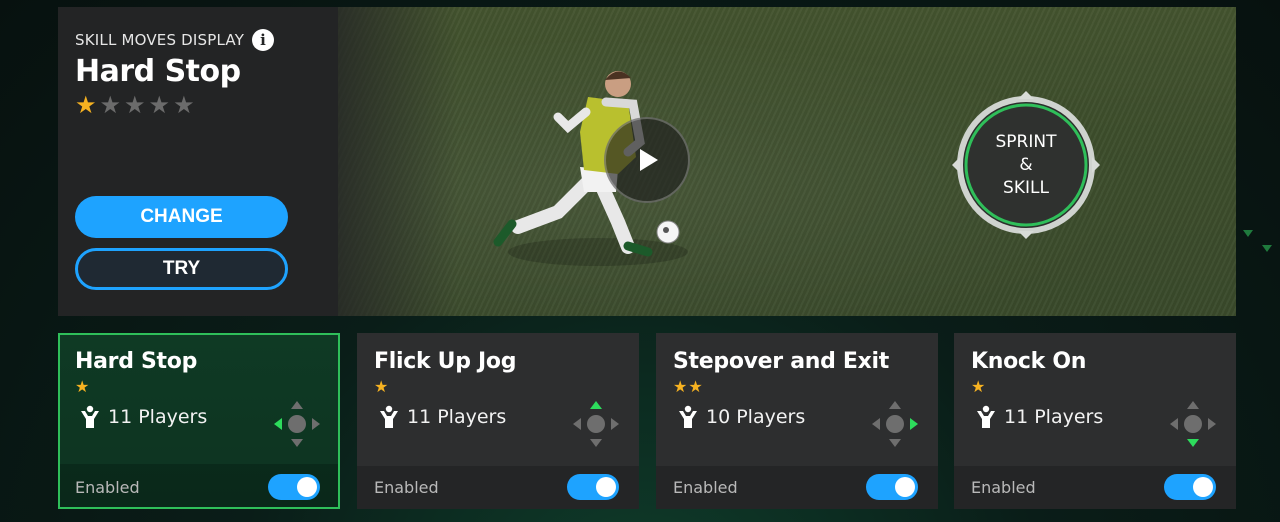 The image size is (1280, 522). I want to click on card-star-rating: ★★, so click(688, 386).